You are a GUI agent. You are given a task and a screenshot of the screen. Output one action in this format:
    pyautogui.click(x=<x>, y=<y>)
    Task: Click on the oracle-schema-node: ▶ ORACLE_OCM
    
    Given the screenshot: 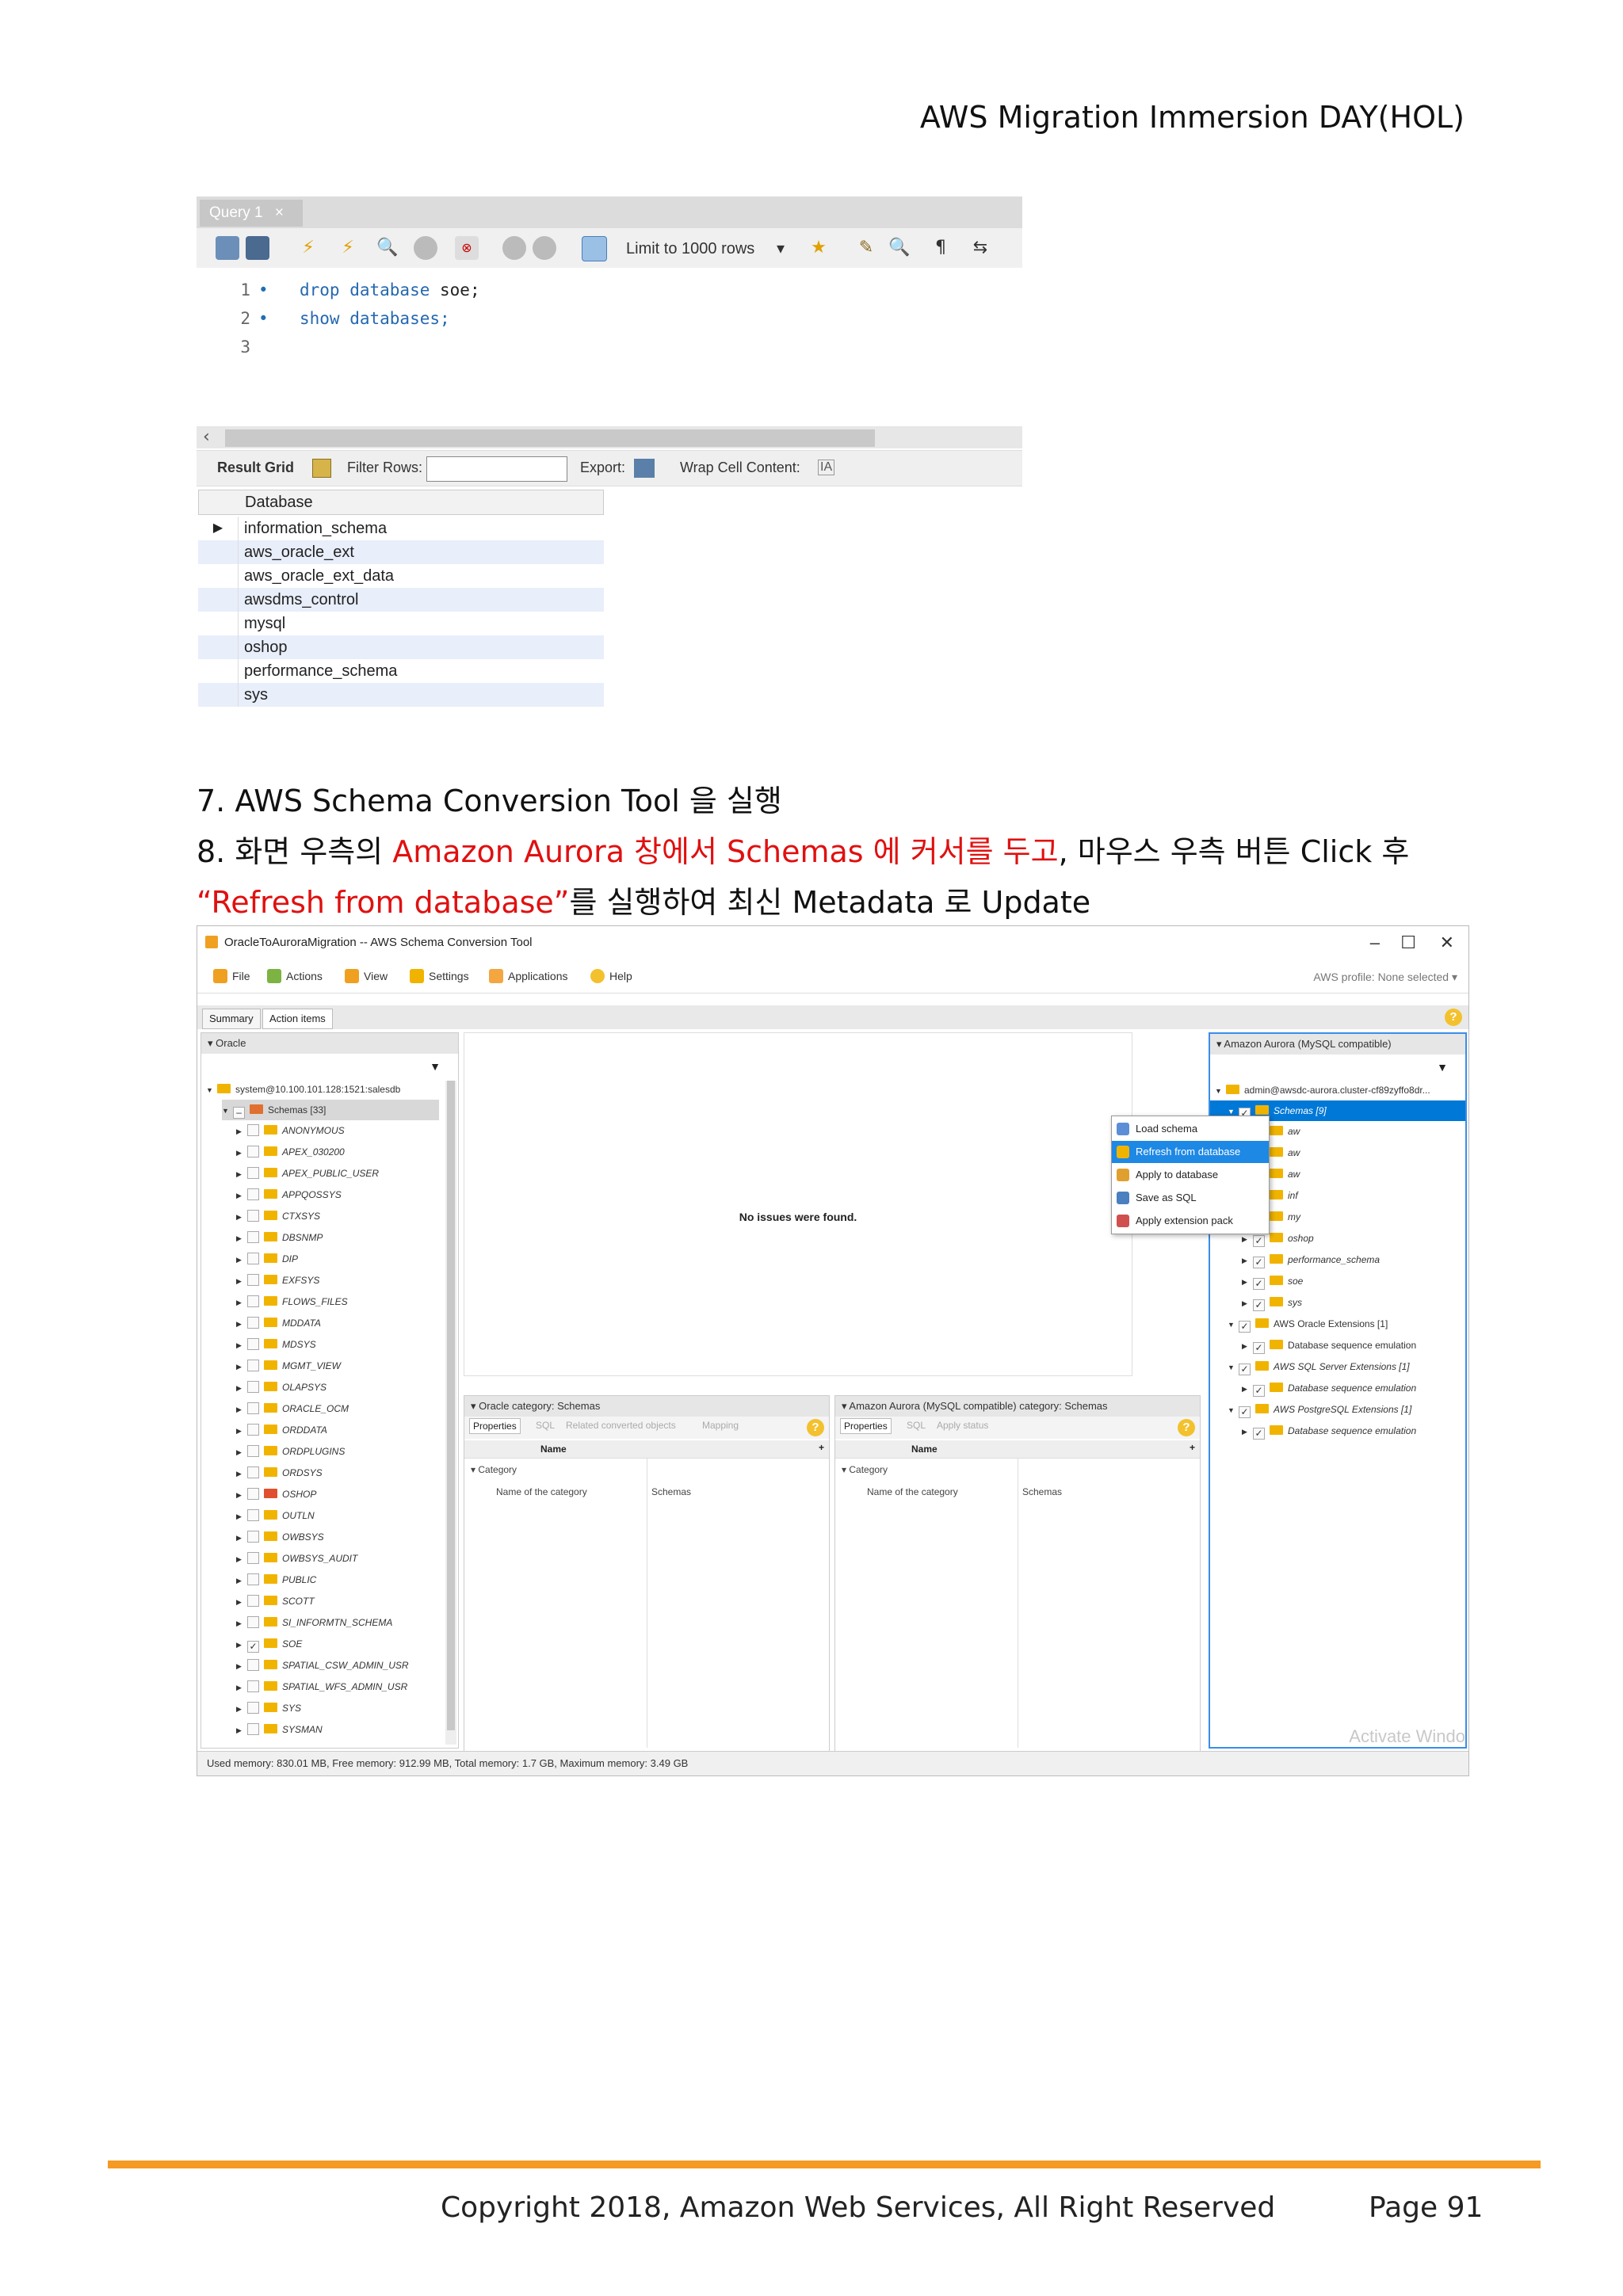 What is the action you would take?
    pyautogui.click(x=292, y=1408)
    